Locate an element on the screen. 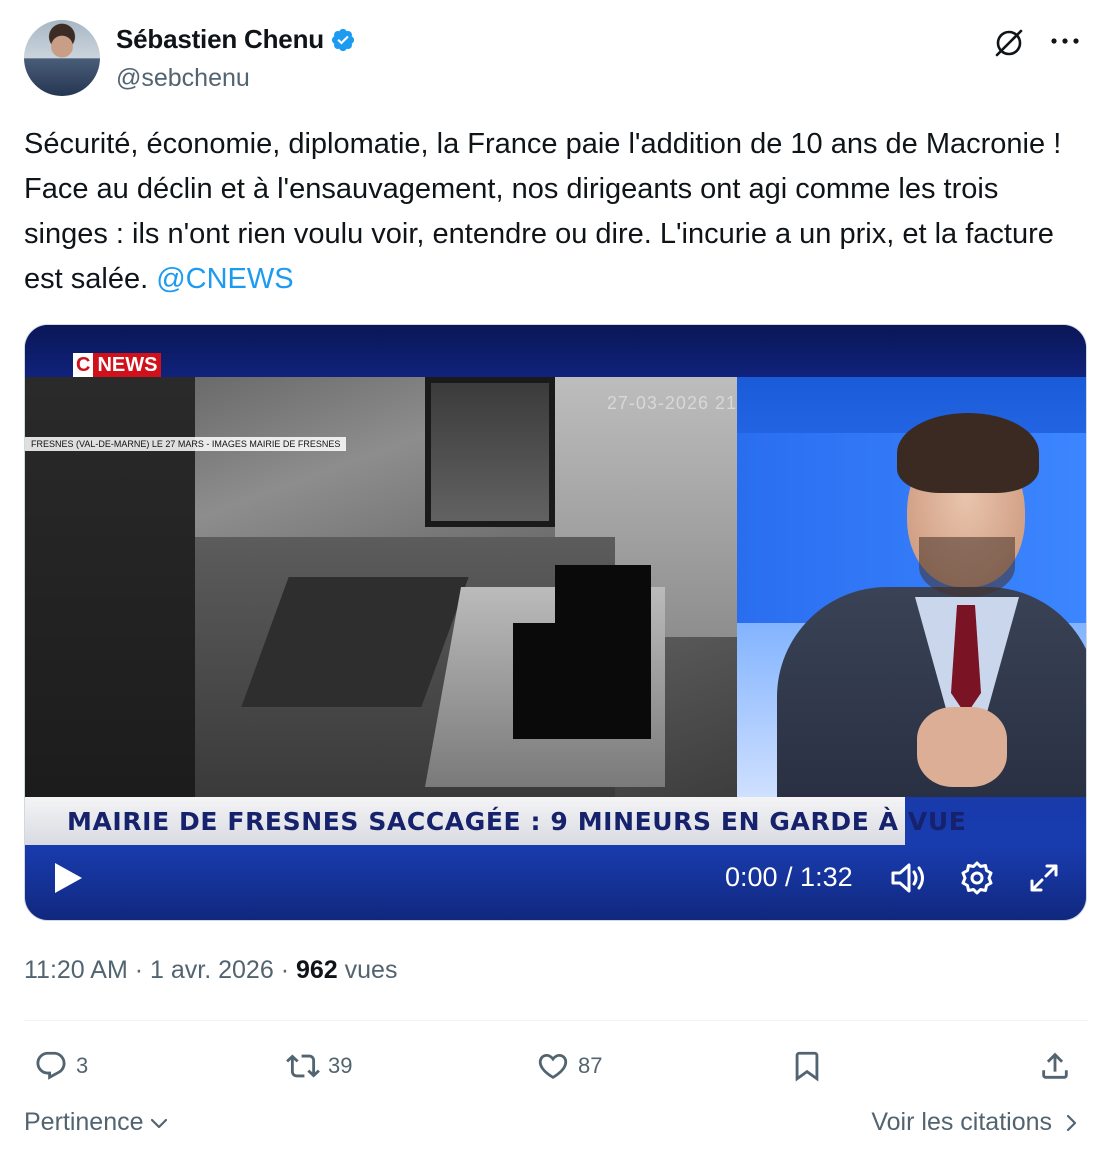 This screenshot has height=1153, width=1106. bookmark-button is located at coordinates (807, 1066).